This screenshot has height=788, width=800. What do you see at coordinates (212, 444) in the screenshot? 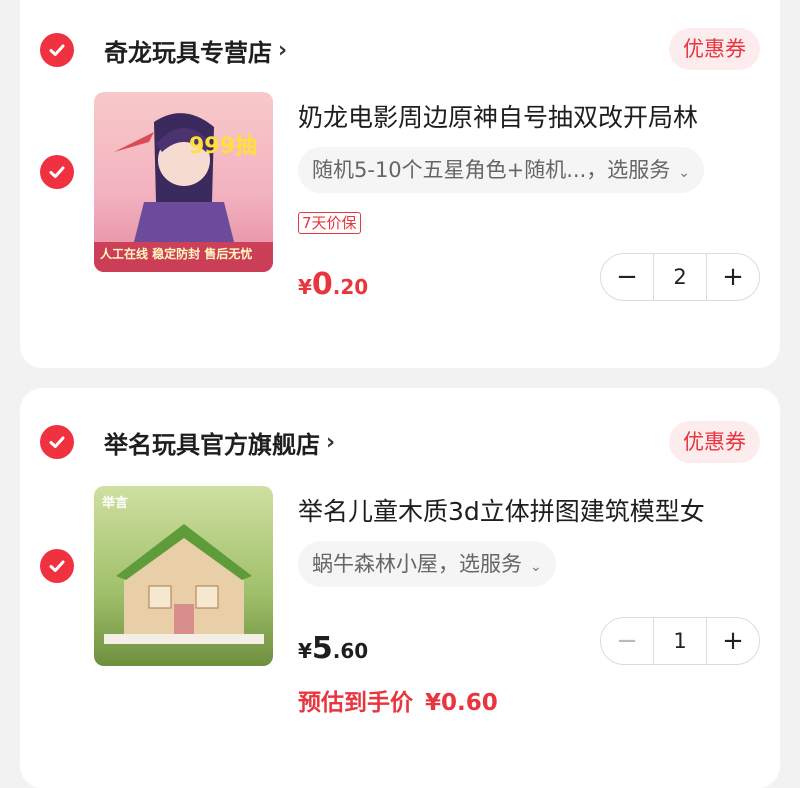
I see `store-name: 举名玩具官方旗舰店` at bounding box center [212, 444].